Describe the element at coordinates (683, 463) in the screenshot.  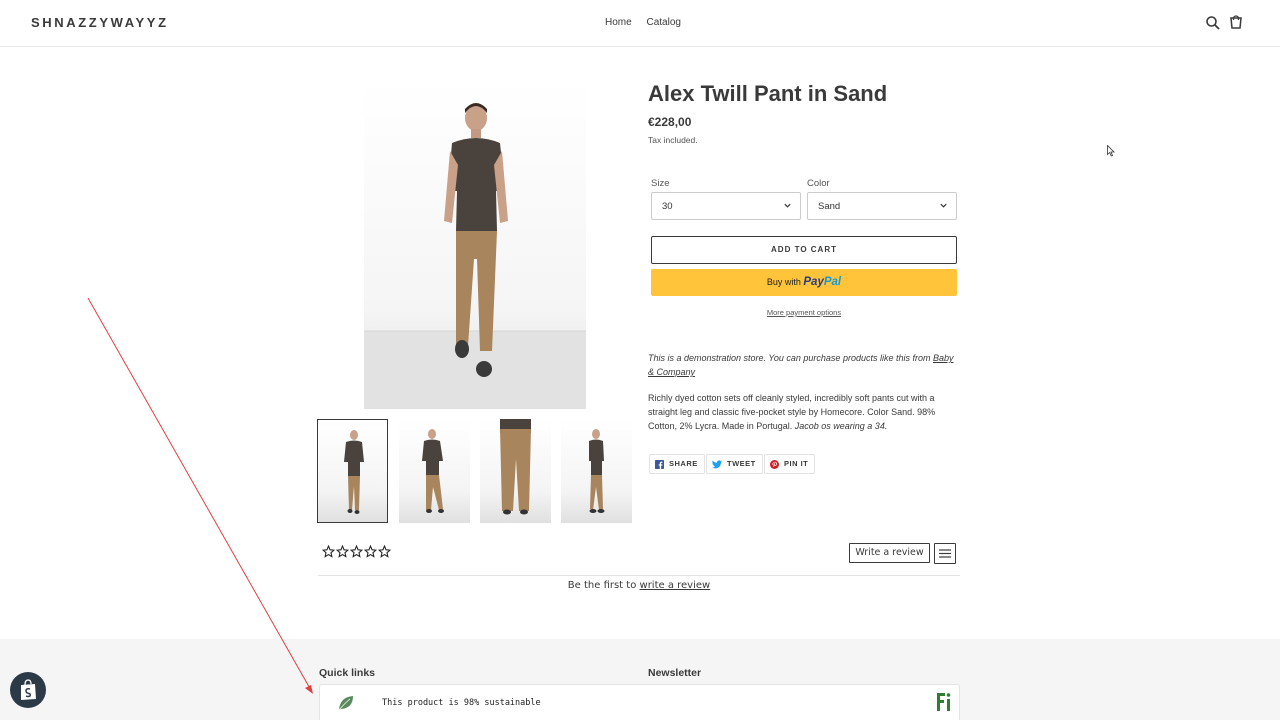
I see `share-label: SHARE` at that location.